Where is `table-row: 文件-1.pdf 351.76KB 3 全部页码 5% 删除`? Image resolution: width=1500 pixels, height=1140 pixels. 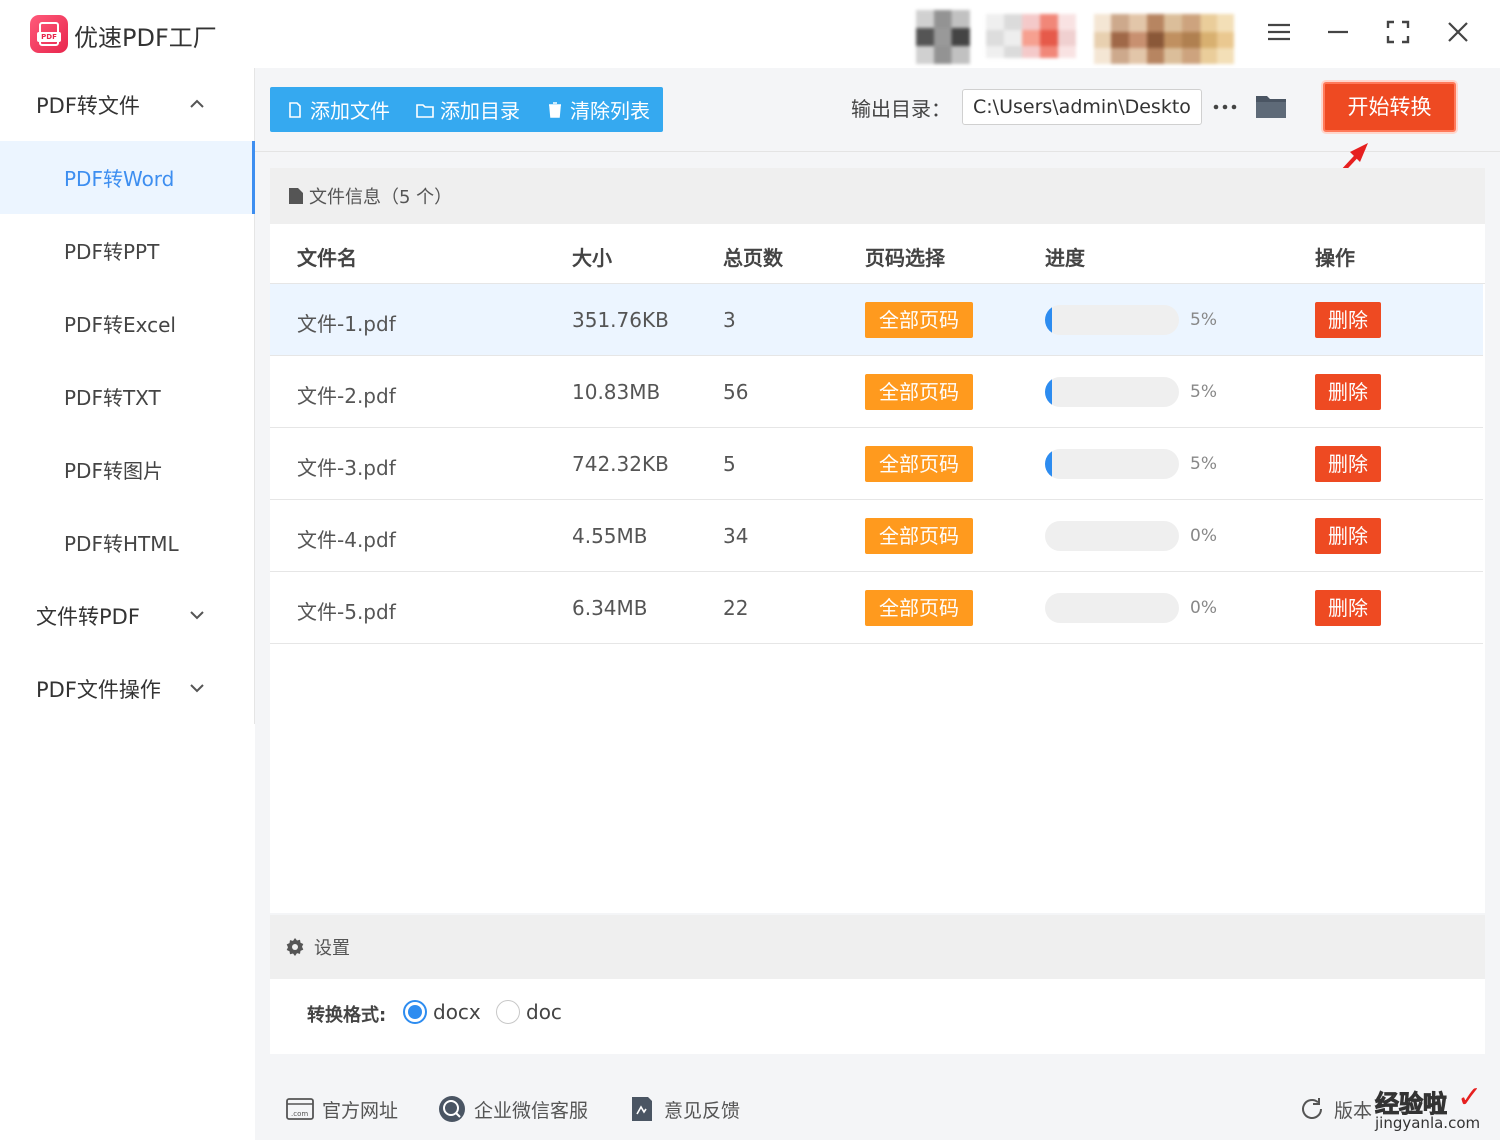
table-row: 文件-1.pdf 351.76KB 3 全部页码 5% 删除 is located at coordinates (876, 320).